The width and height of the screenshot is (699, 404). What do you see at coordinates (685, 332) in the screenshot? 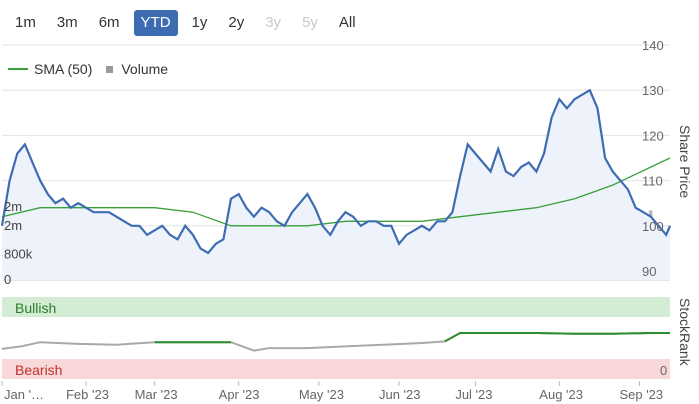
I see `stockrank-axis-title: StockRank` at bounding box center [685, 332].